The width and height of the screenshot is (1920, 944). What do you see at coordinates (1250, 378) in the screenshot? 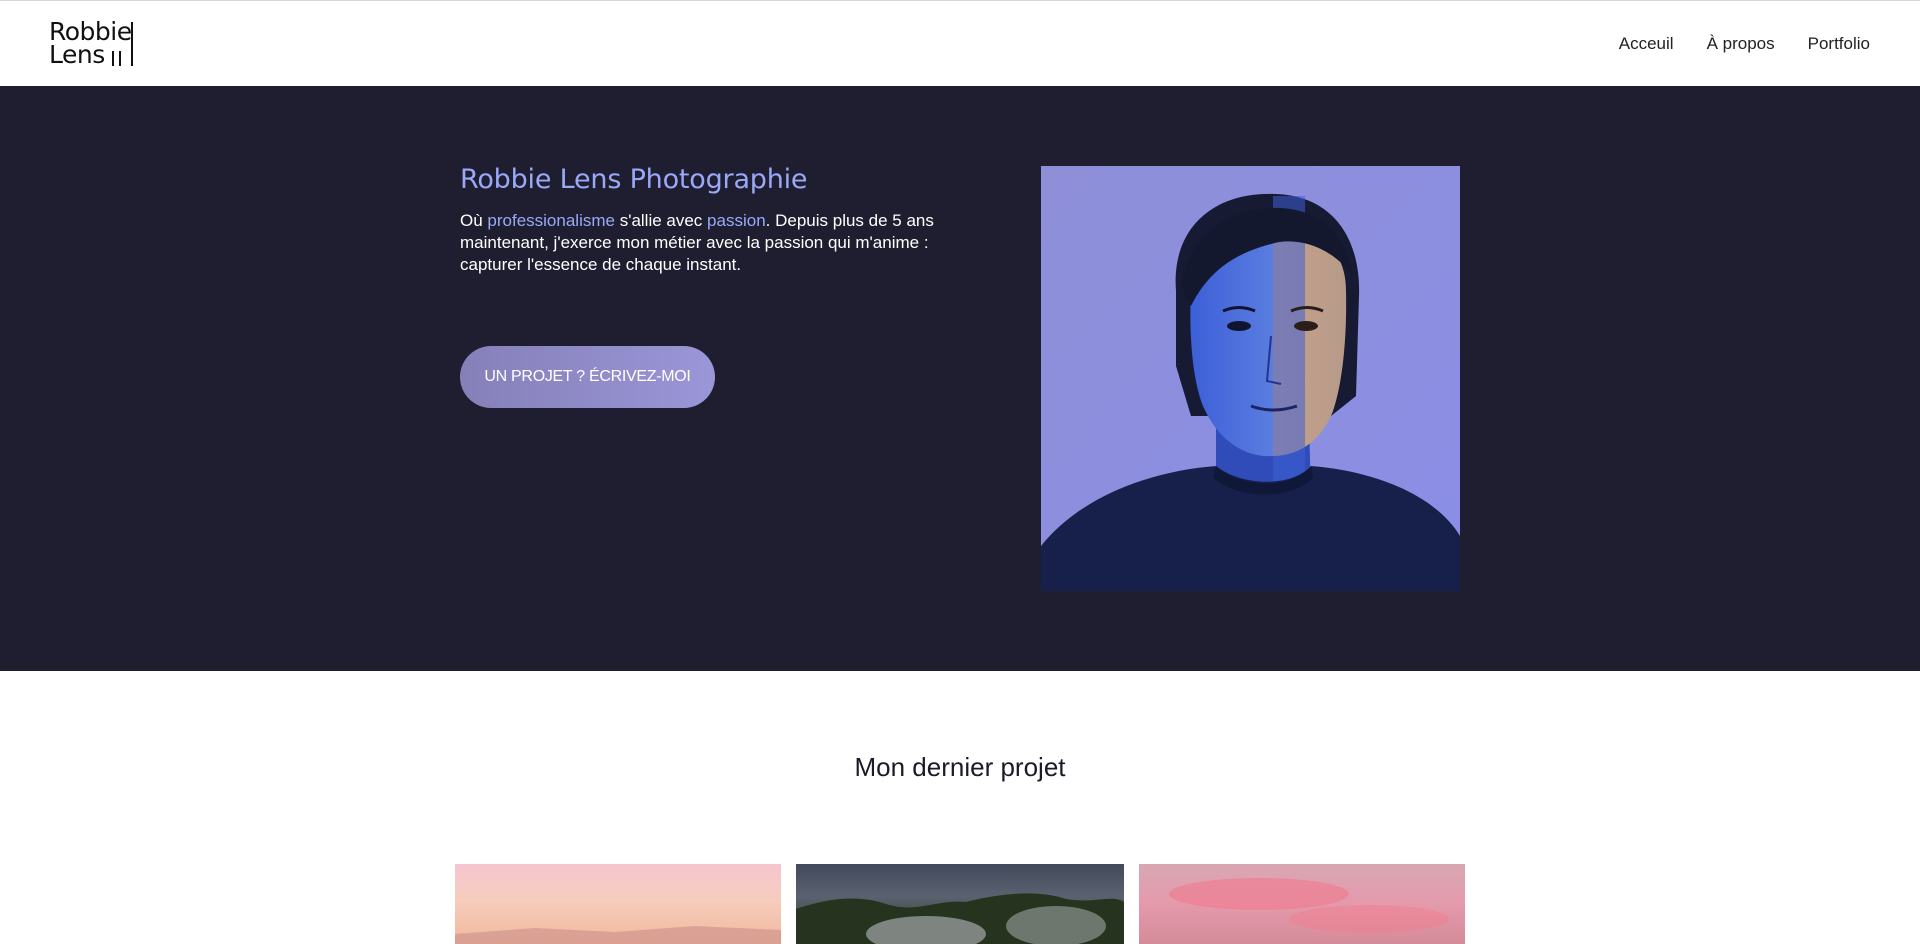
I see `portrait-photo` at bounding box center [1250, 378].